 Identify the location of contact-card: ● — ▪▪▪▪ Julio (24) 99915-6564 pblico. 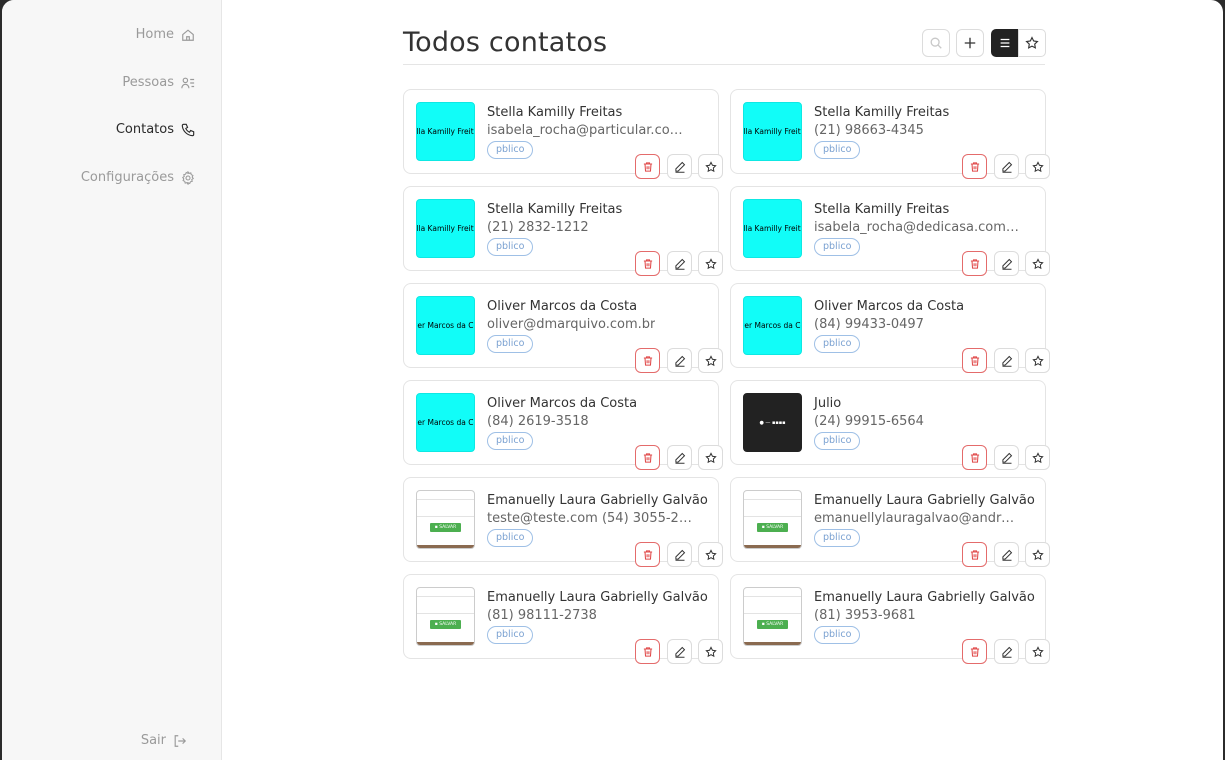
(890, 425).